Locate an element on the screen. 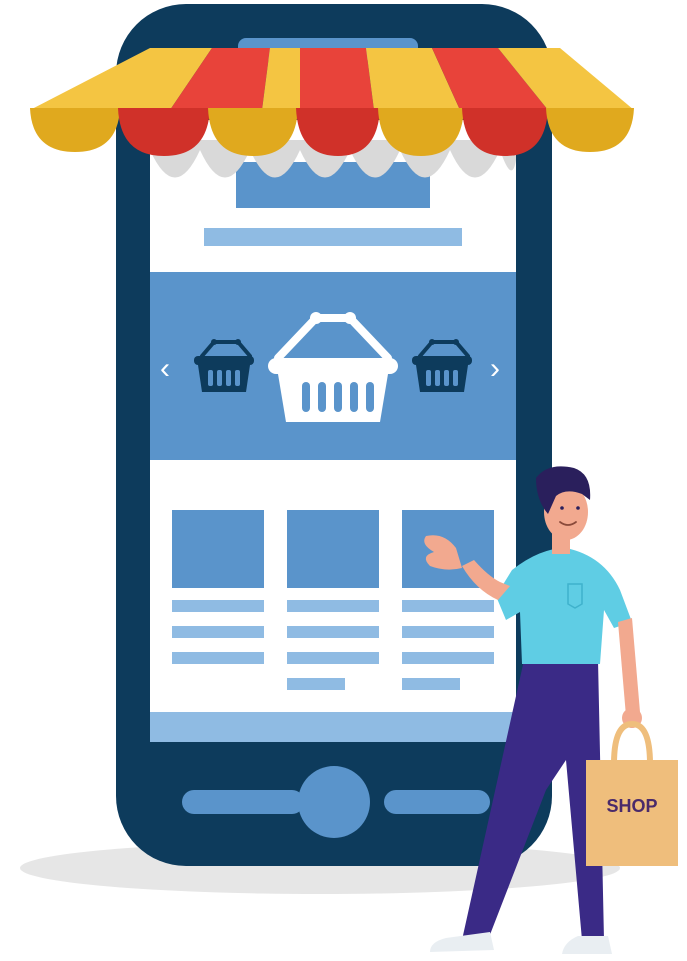  bag-label: SHOP is located at coordinates (631, 806).